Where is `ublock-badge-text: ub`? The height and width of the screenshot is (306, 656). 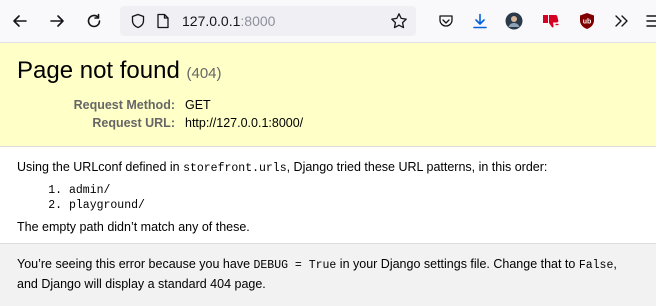 ublock-badge-text: ub is located at coordinates (587, 22).